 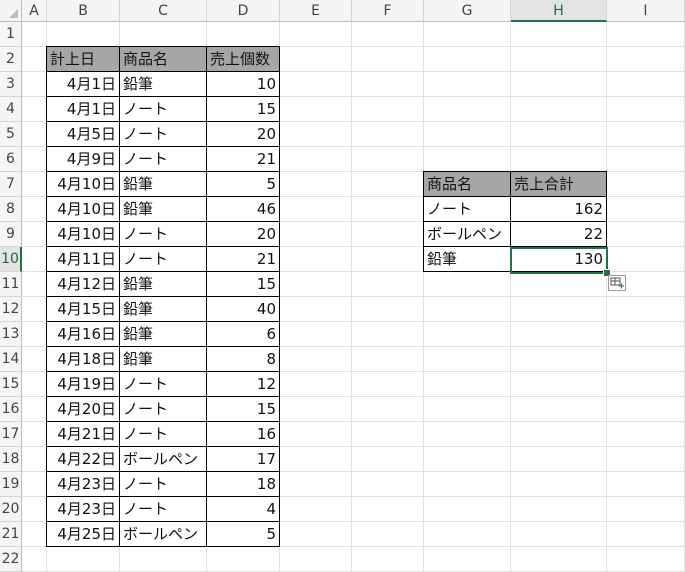 I want to click on row-header-11: 11, so click(x=11, y=284).